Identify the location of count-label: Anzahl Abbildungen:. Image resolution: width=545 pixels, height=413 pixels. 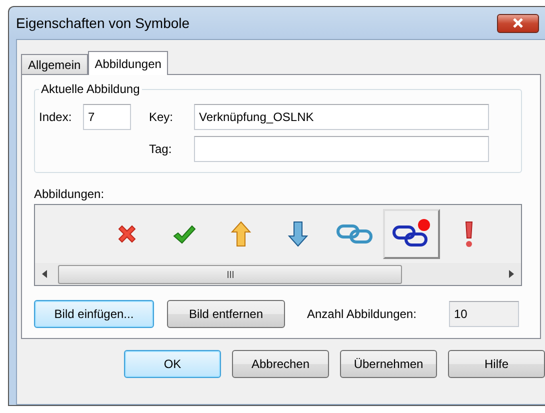
(362, 314).